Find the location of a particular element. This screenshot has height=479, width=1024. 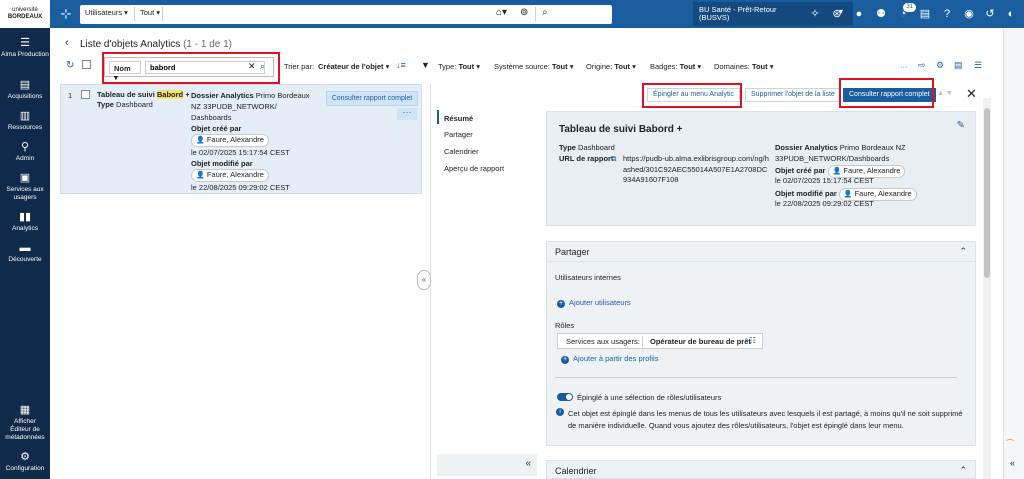

remove-object-button: Supprimer l'objet de la liste is located at coordinates (793, 95).